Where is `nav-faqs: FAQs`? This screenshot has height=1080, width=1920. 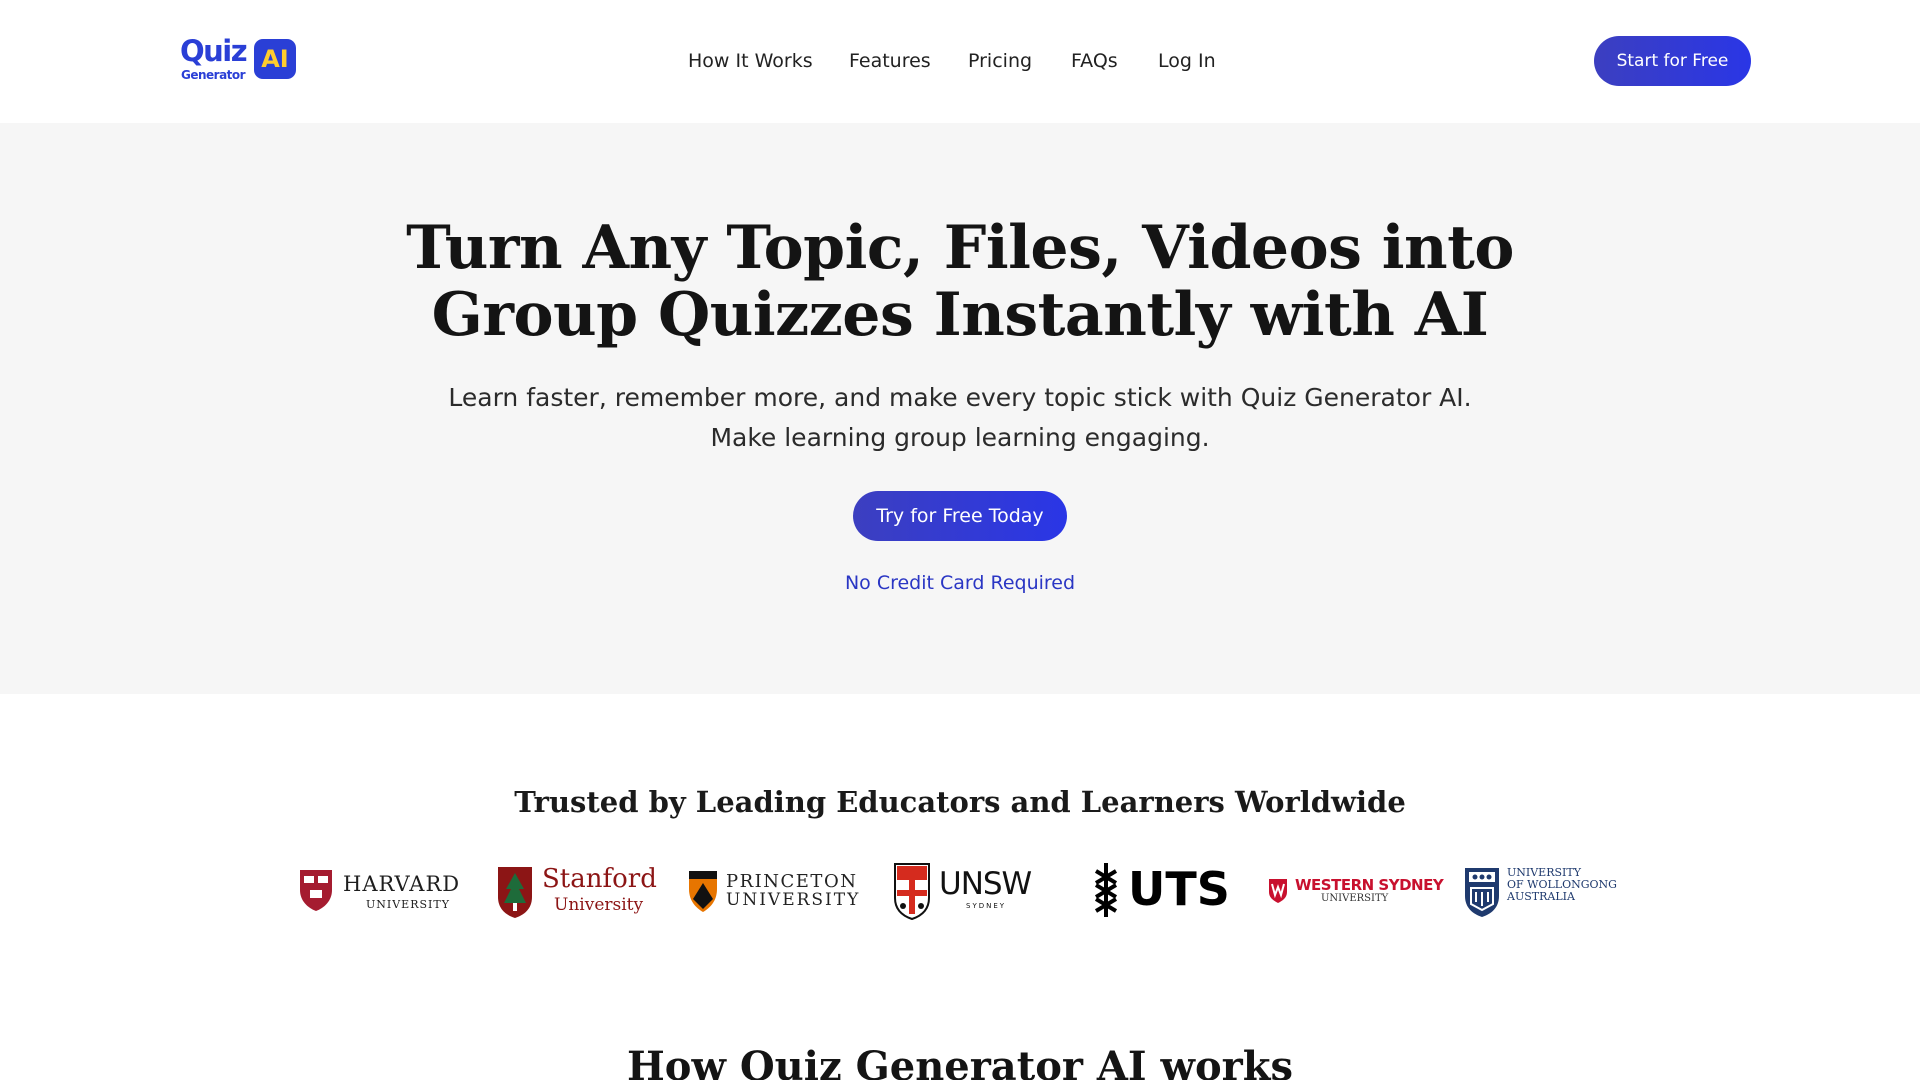 nav-faqs: FAQs is located at coordinates (1094, 61).